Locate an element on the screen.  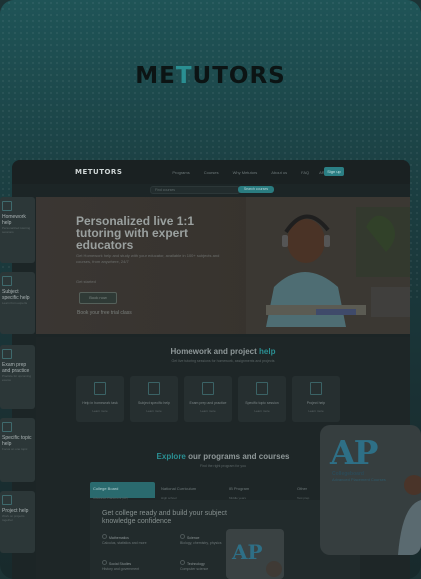
course-item: Social Studies History and government is located at coordinates (120, 566).